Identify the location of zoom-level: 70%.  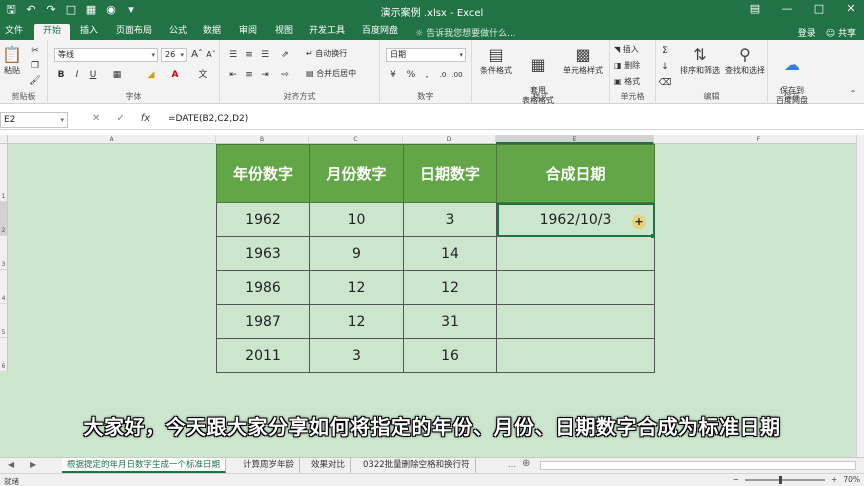
(851, 479).